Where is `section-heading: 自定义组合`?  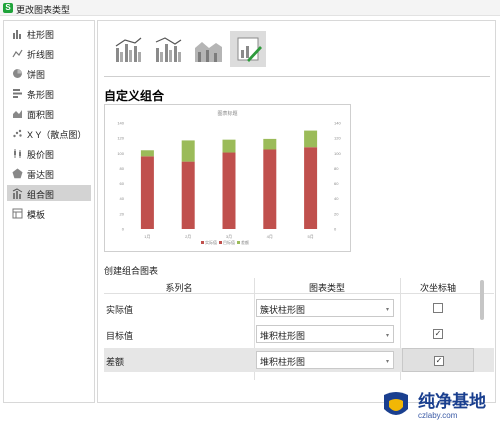 section-heading: 自定义组合 is located at coordinates (134, 96).